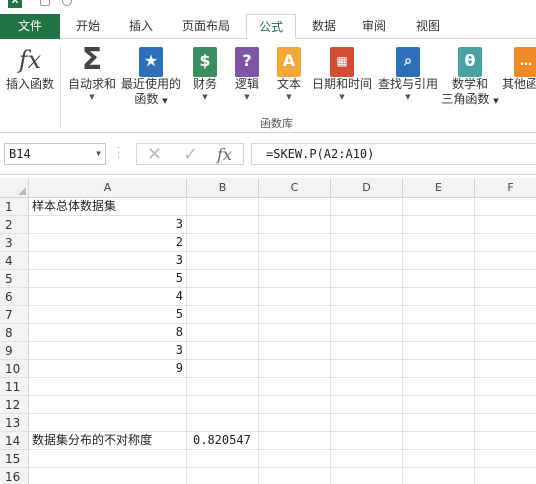 The image size is (536, 484). What do you see at coordinates (14, 279) in the screenshot?
I see `row-header: 5` at bounding box center [14, 279].